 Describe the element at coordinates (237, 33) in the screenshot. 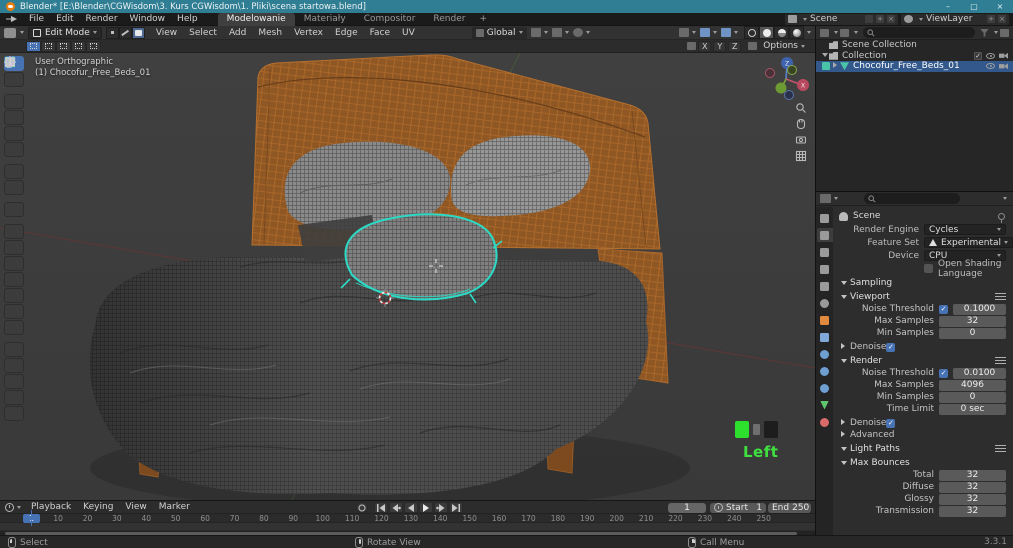

I see `viewport-menu-add: Add` at that location.